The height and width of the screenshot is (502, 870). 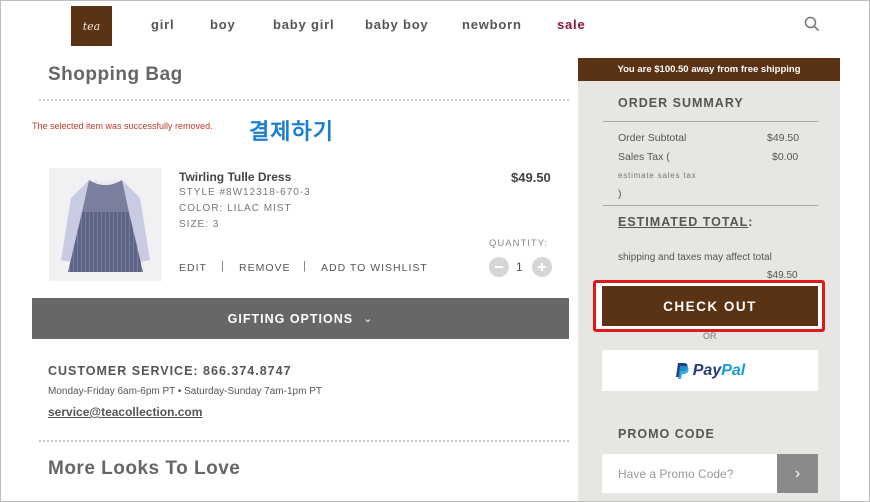 I want to click on quantity-increase-button, so click(x=542, y=267).